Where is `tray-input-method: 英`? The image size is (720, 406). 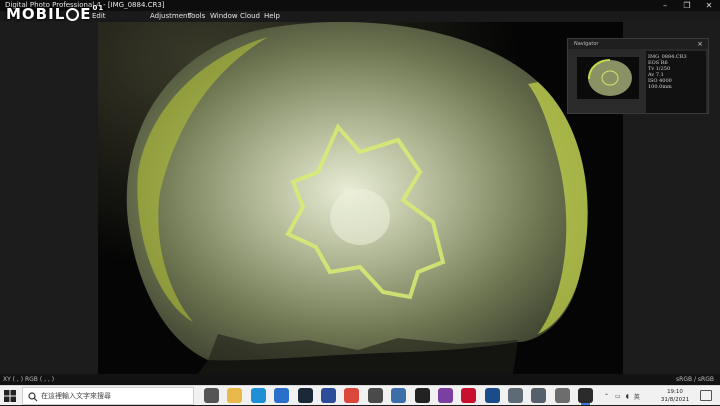 tray-input-method: 英 is located at coordinates (637, 396).